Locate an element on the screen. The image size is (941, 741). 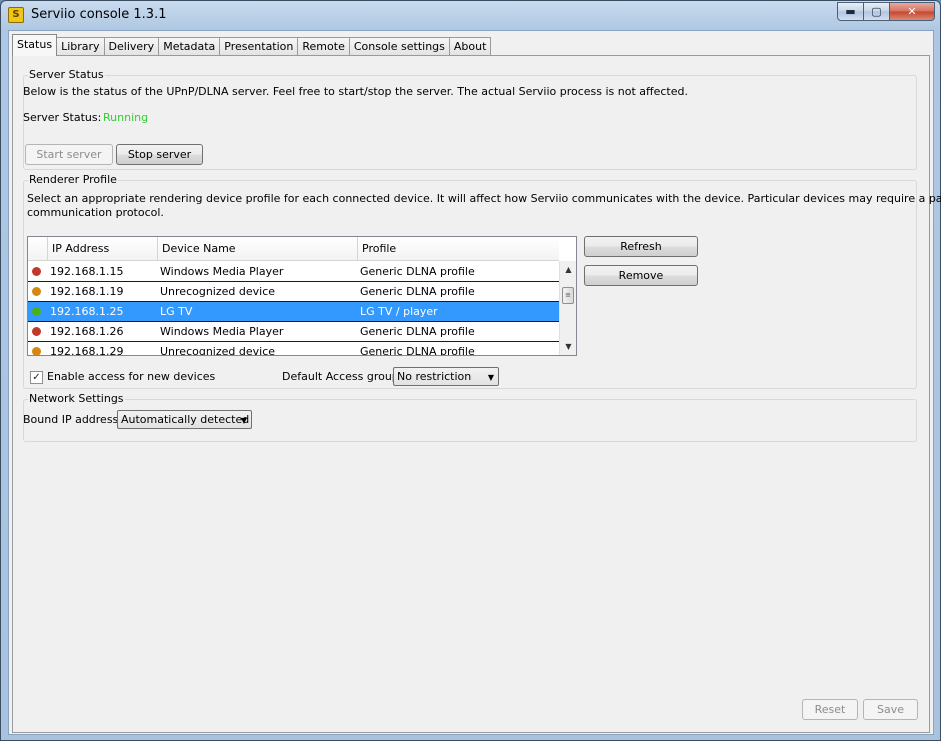
server-status-title: Server Status is located at coordinates (66, 74).